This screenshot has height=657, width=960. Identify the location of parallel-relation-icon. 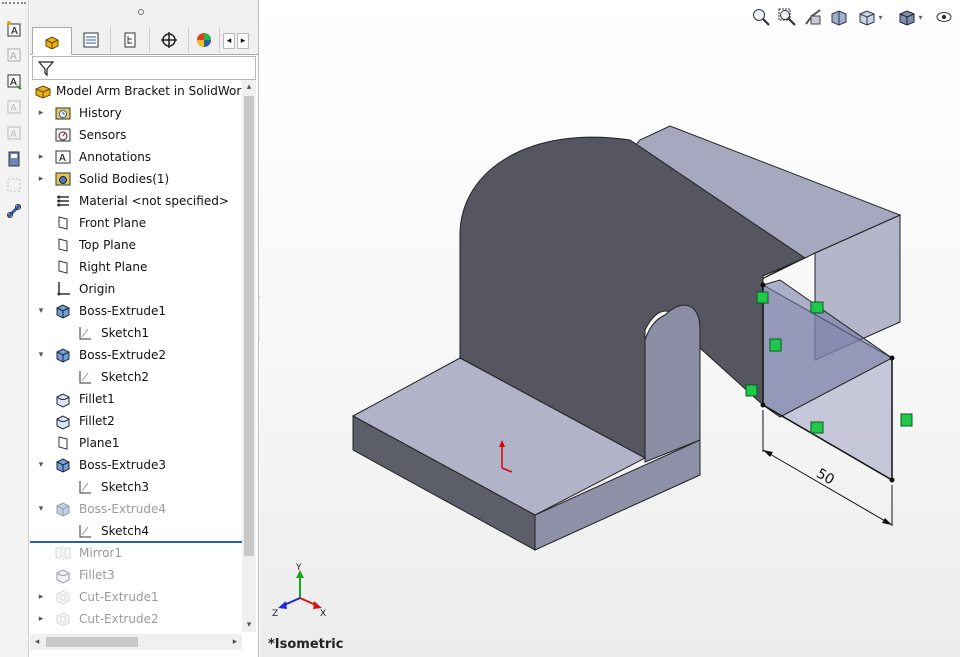
(751, 390).